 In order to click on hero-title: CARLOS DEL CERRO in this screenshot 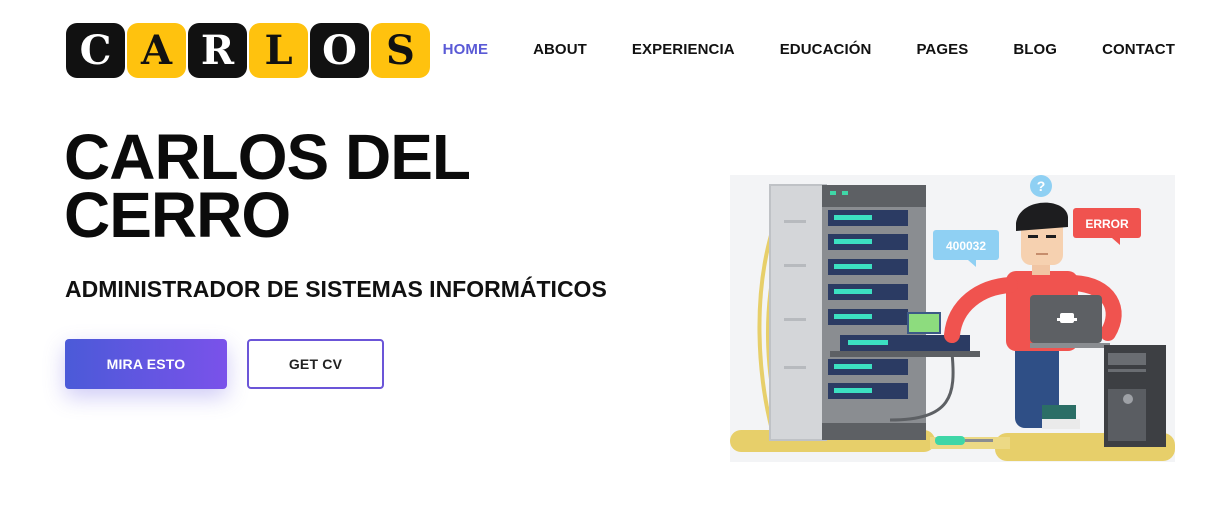, I will do `click(344, 186)`.